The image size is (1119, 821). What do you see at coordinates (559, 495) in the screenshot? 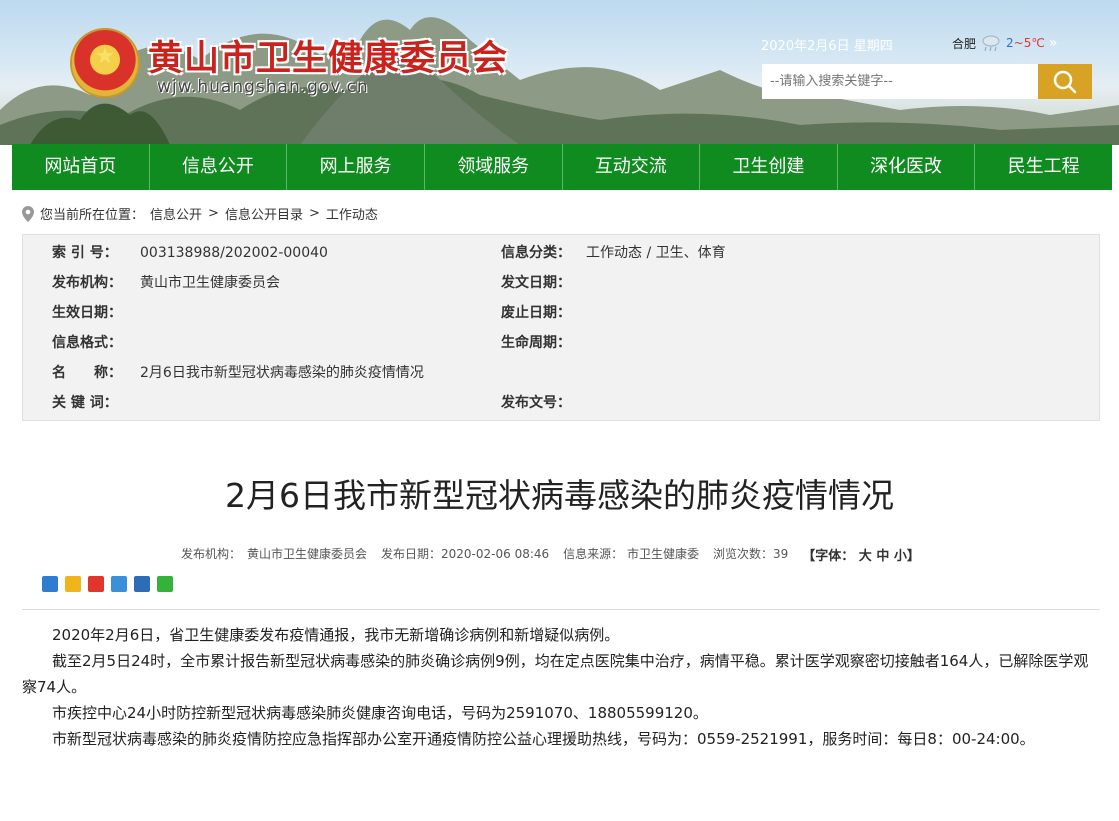
I see `article-title: 2月6日我市新型冠状病毒感染的肺炎疫情情况` at bounding box center [559, 495].